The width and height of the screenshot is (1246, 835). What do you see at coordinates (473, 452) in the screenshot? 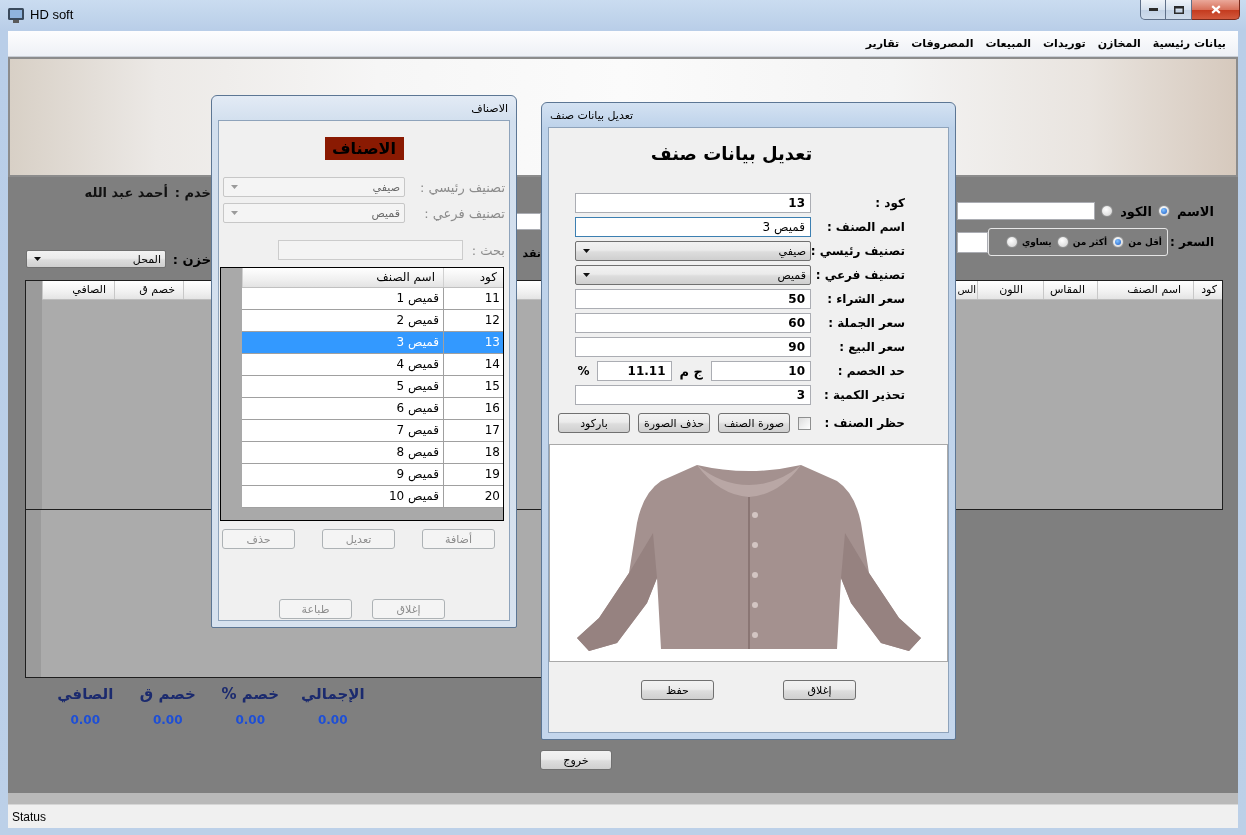
I see `table-cell: 18` at bounding box center [473, 452].